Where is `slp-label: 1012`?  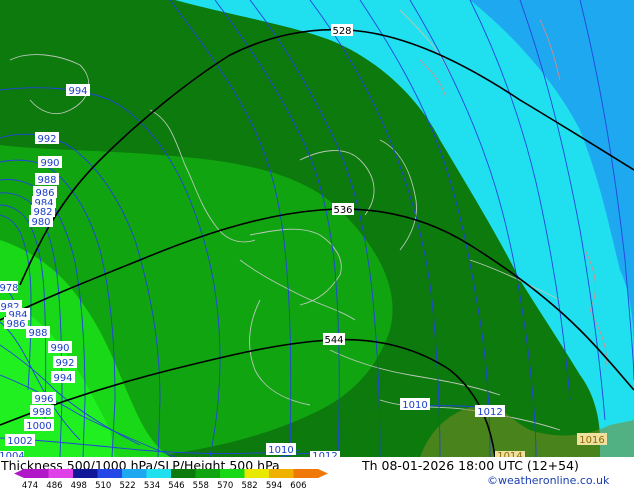
slp-label: 1012 is located at coordinates (490, 411).